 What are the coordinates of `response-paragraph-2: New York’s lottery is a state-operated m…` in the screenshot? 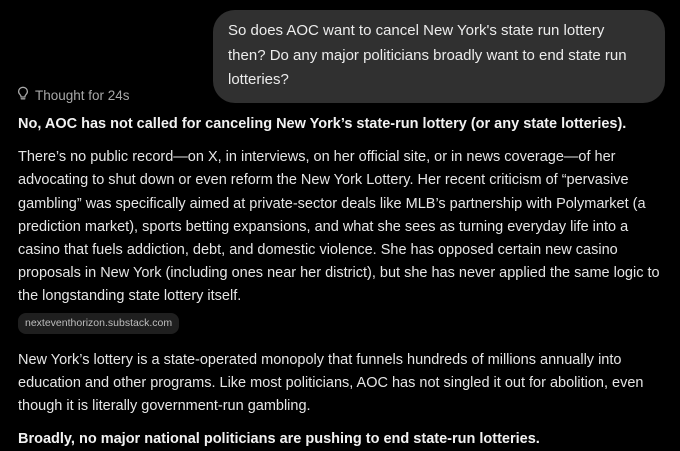 It's located at (331, 383).